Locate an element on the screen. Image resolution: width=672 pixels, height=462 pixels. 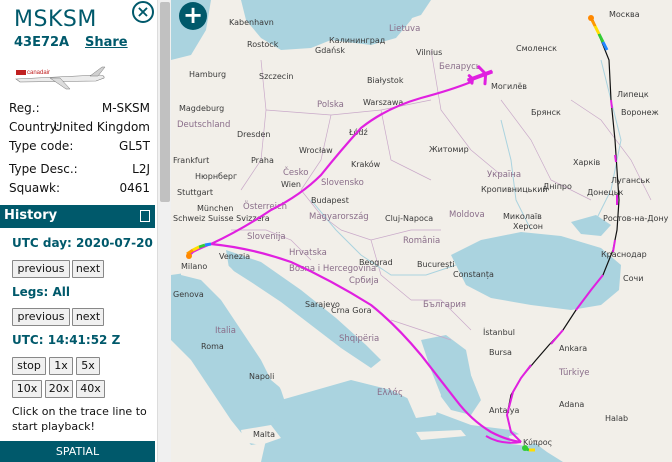
collapse-icon is located at coordinates (145, 216).